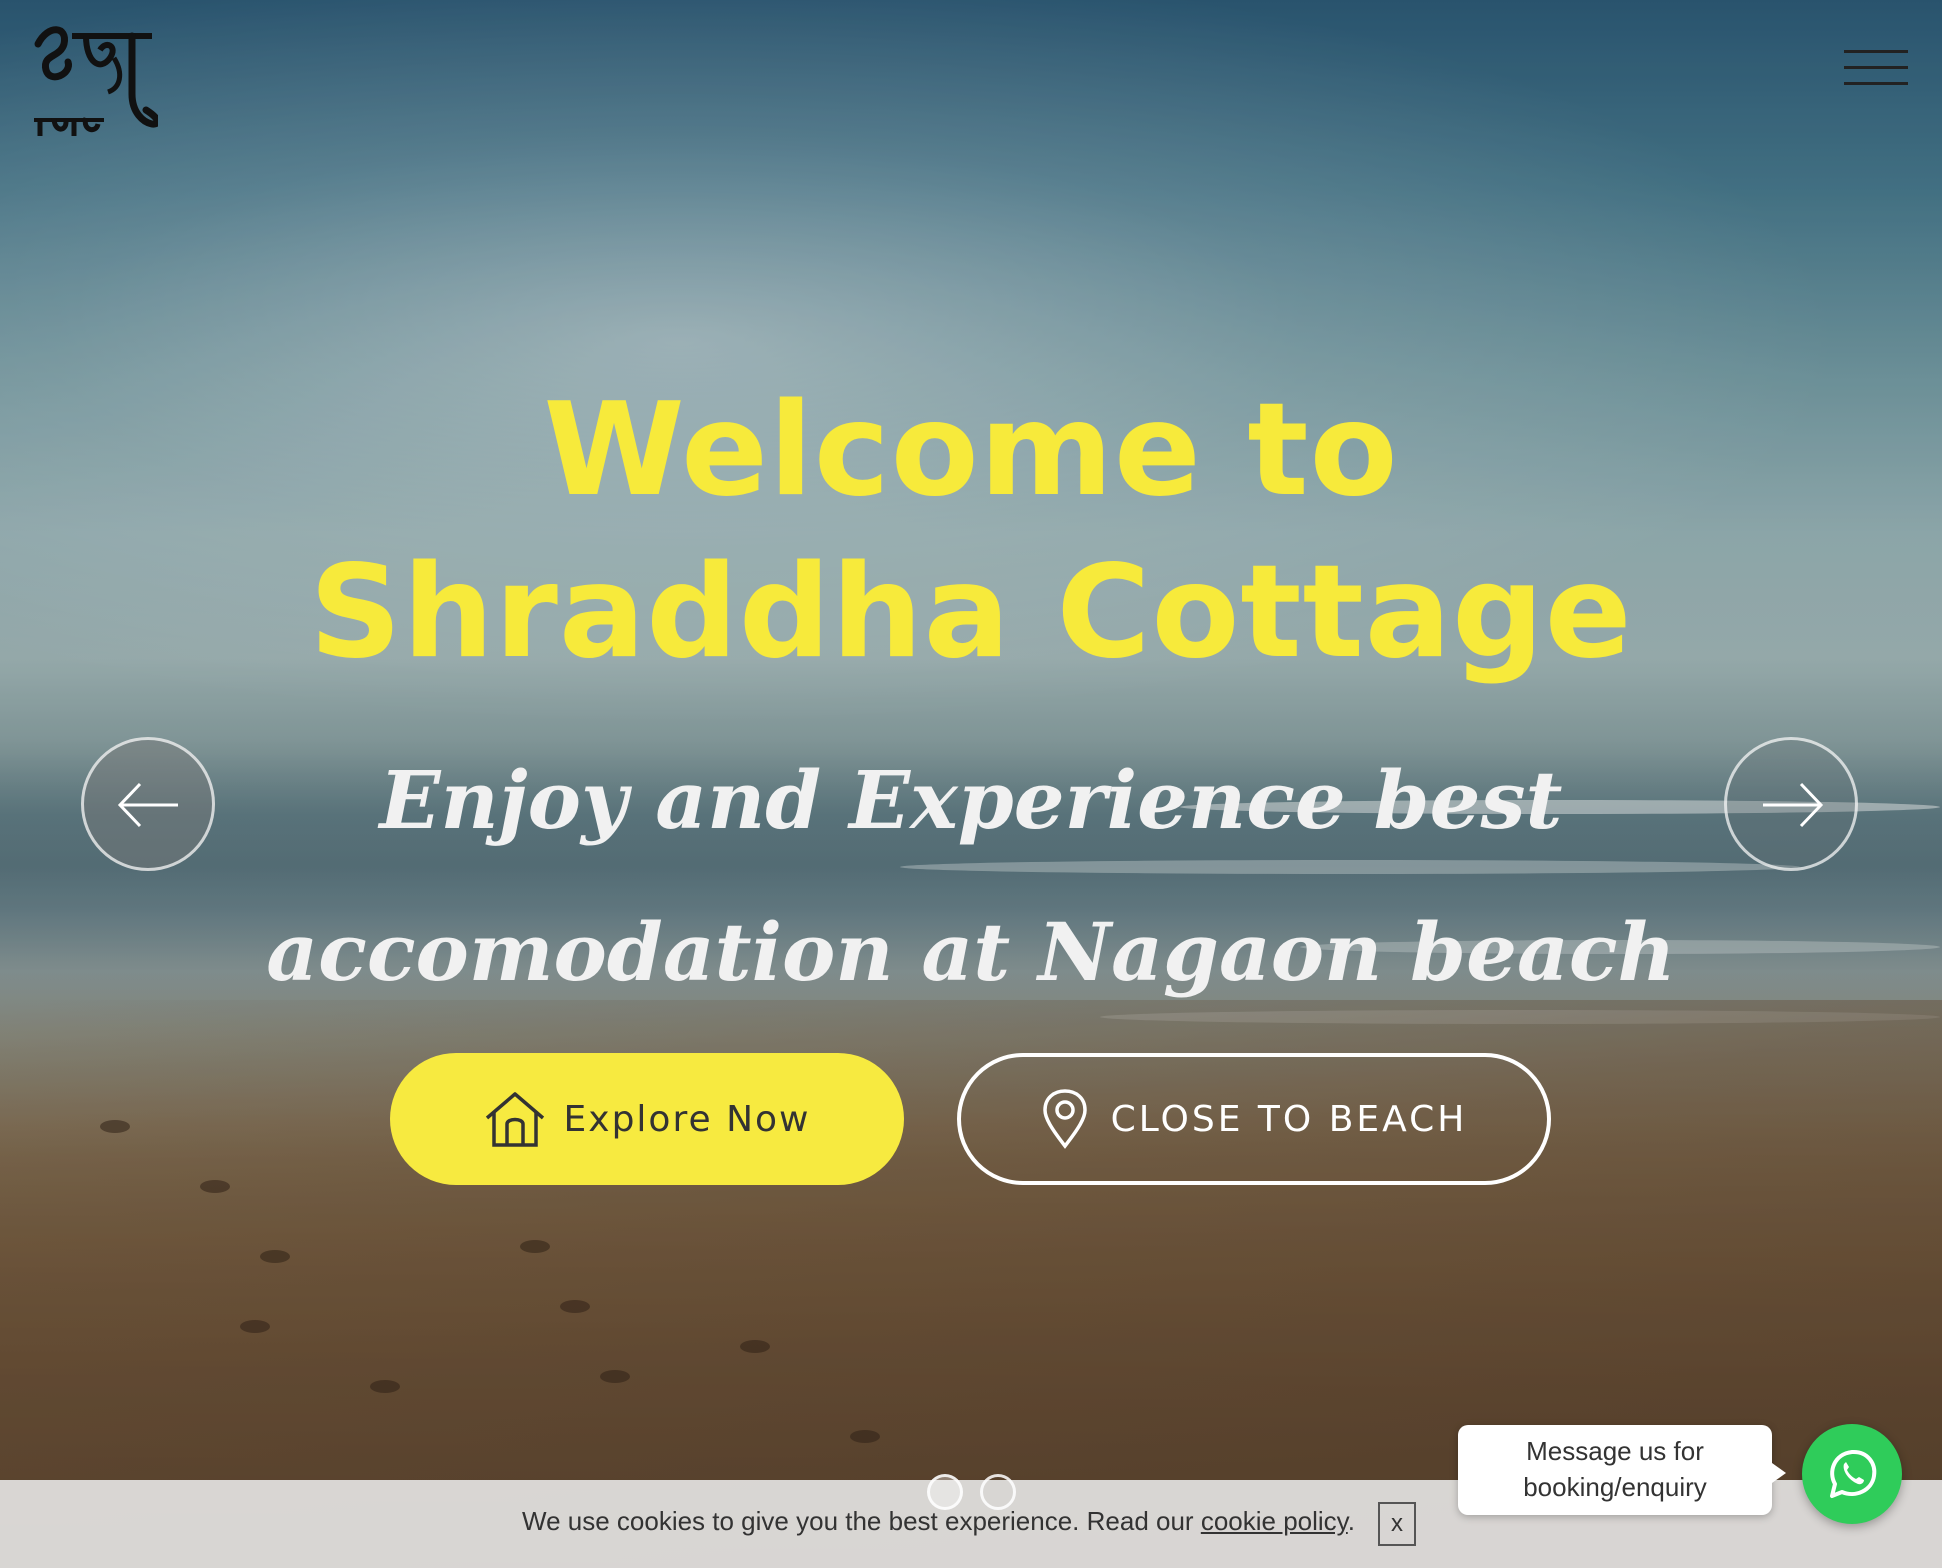 This screenshot has height=1568, width=1942. I want to click on close-to-beach-button: CLOSE TO BEACH, so click(1254, 1119).